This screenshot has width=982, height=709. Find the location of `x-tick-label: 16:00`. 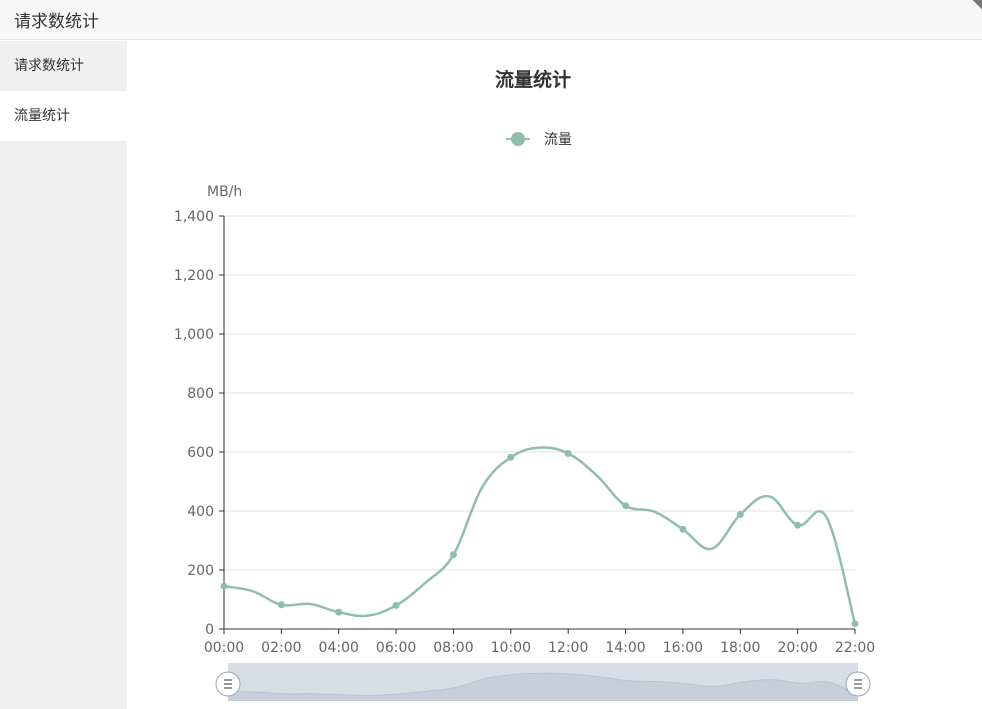

x-tick-label: 16:00 is located at coordinates (683, 648).